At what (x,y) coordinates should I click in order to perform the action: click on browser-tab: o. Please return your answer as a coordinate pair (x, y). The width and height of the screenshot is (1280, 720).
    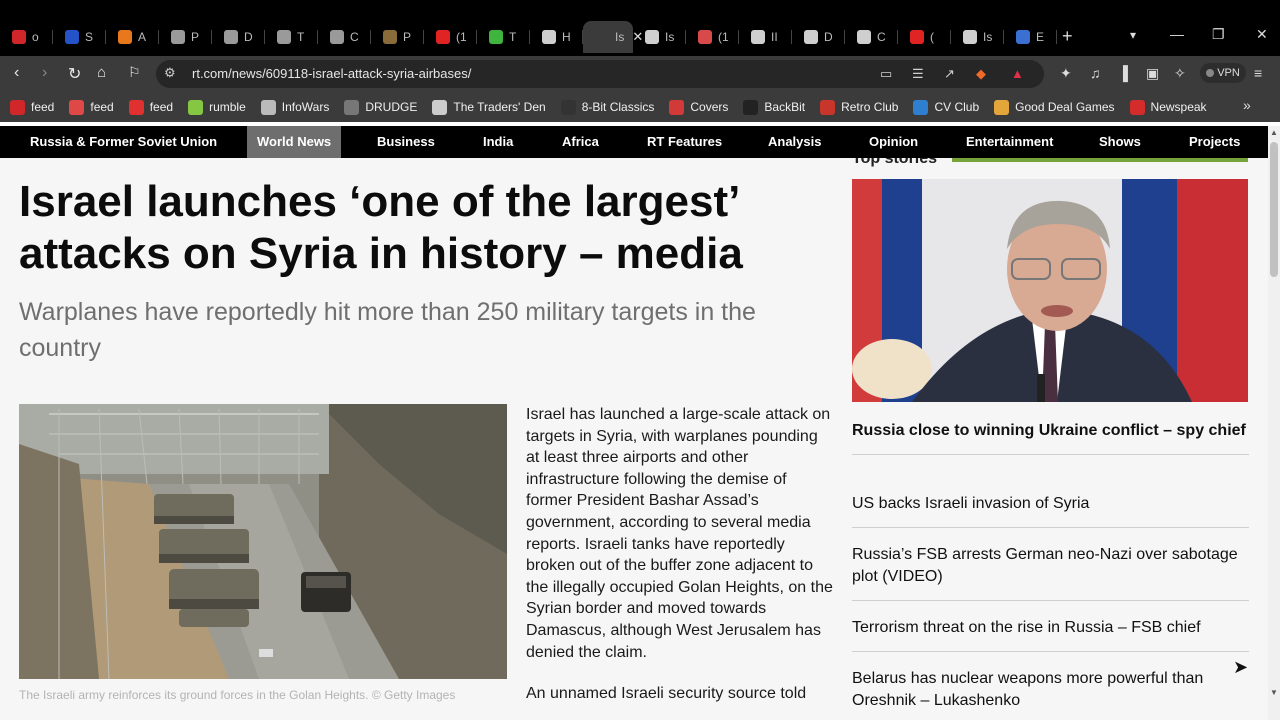
    Looking at the image, I should click on (26, 37).